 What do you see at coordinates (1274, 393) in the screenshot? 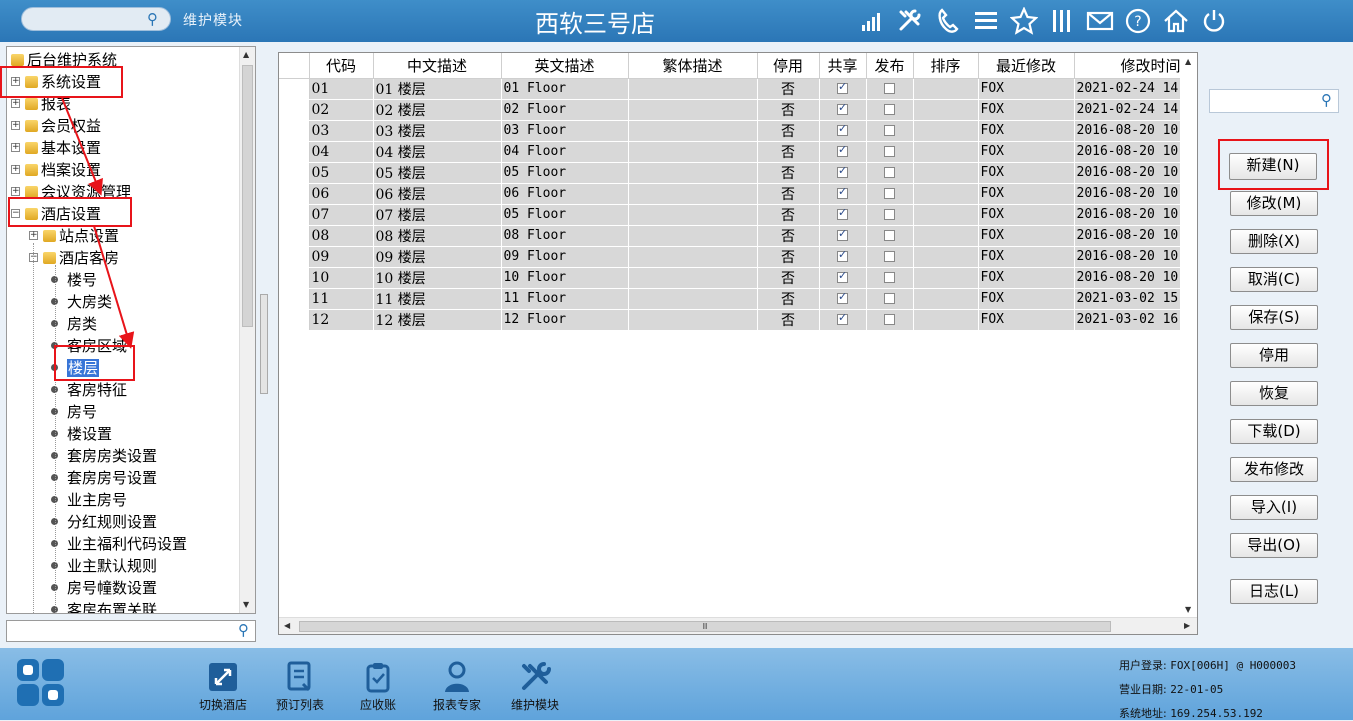
I see `restore-button: 恢复` at bounding box center [1274, 393].